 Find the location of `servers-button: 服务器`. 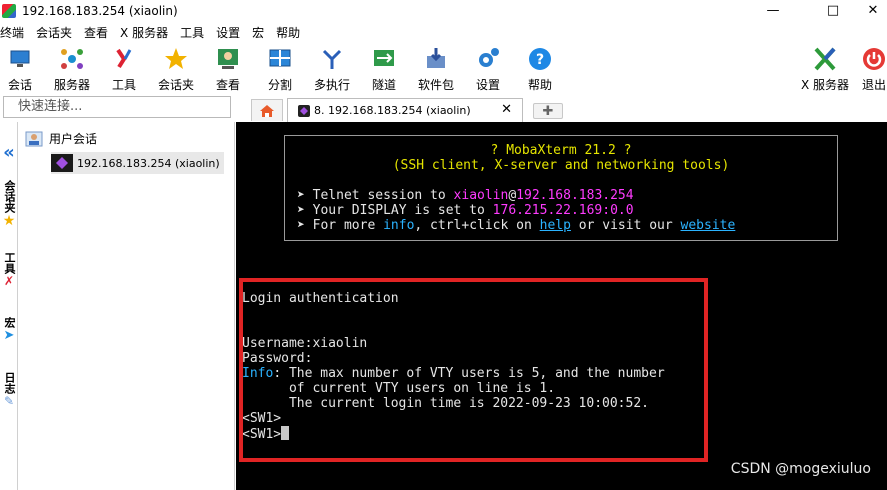

servers-button: 服务器 is located at coordinates (72, 69).